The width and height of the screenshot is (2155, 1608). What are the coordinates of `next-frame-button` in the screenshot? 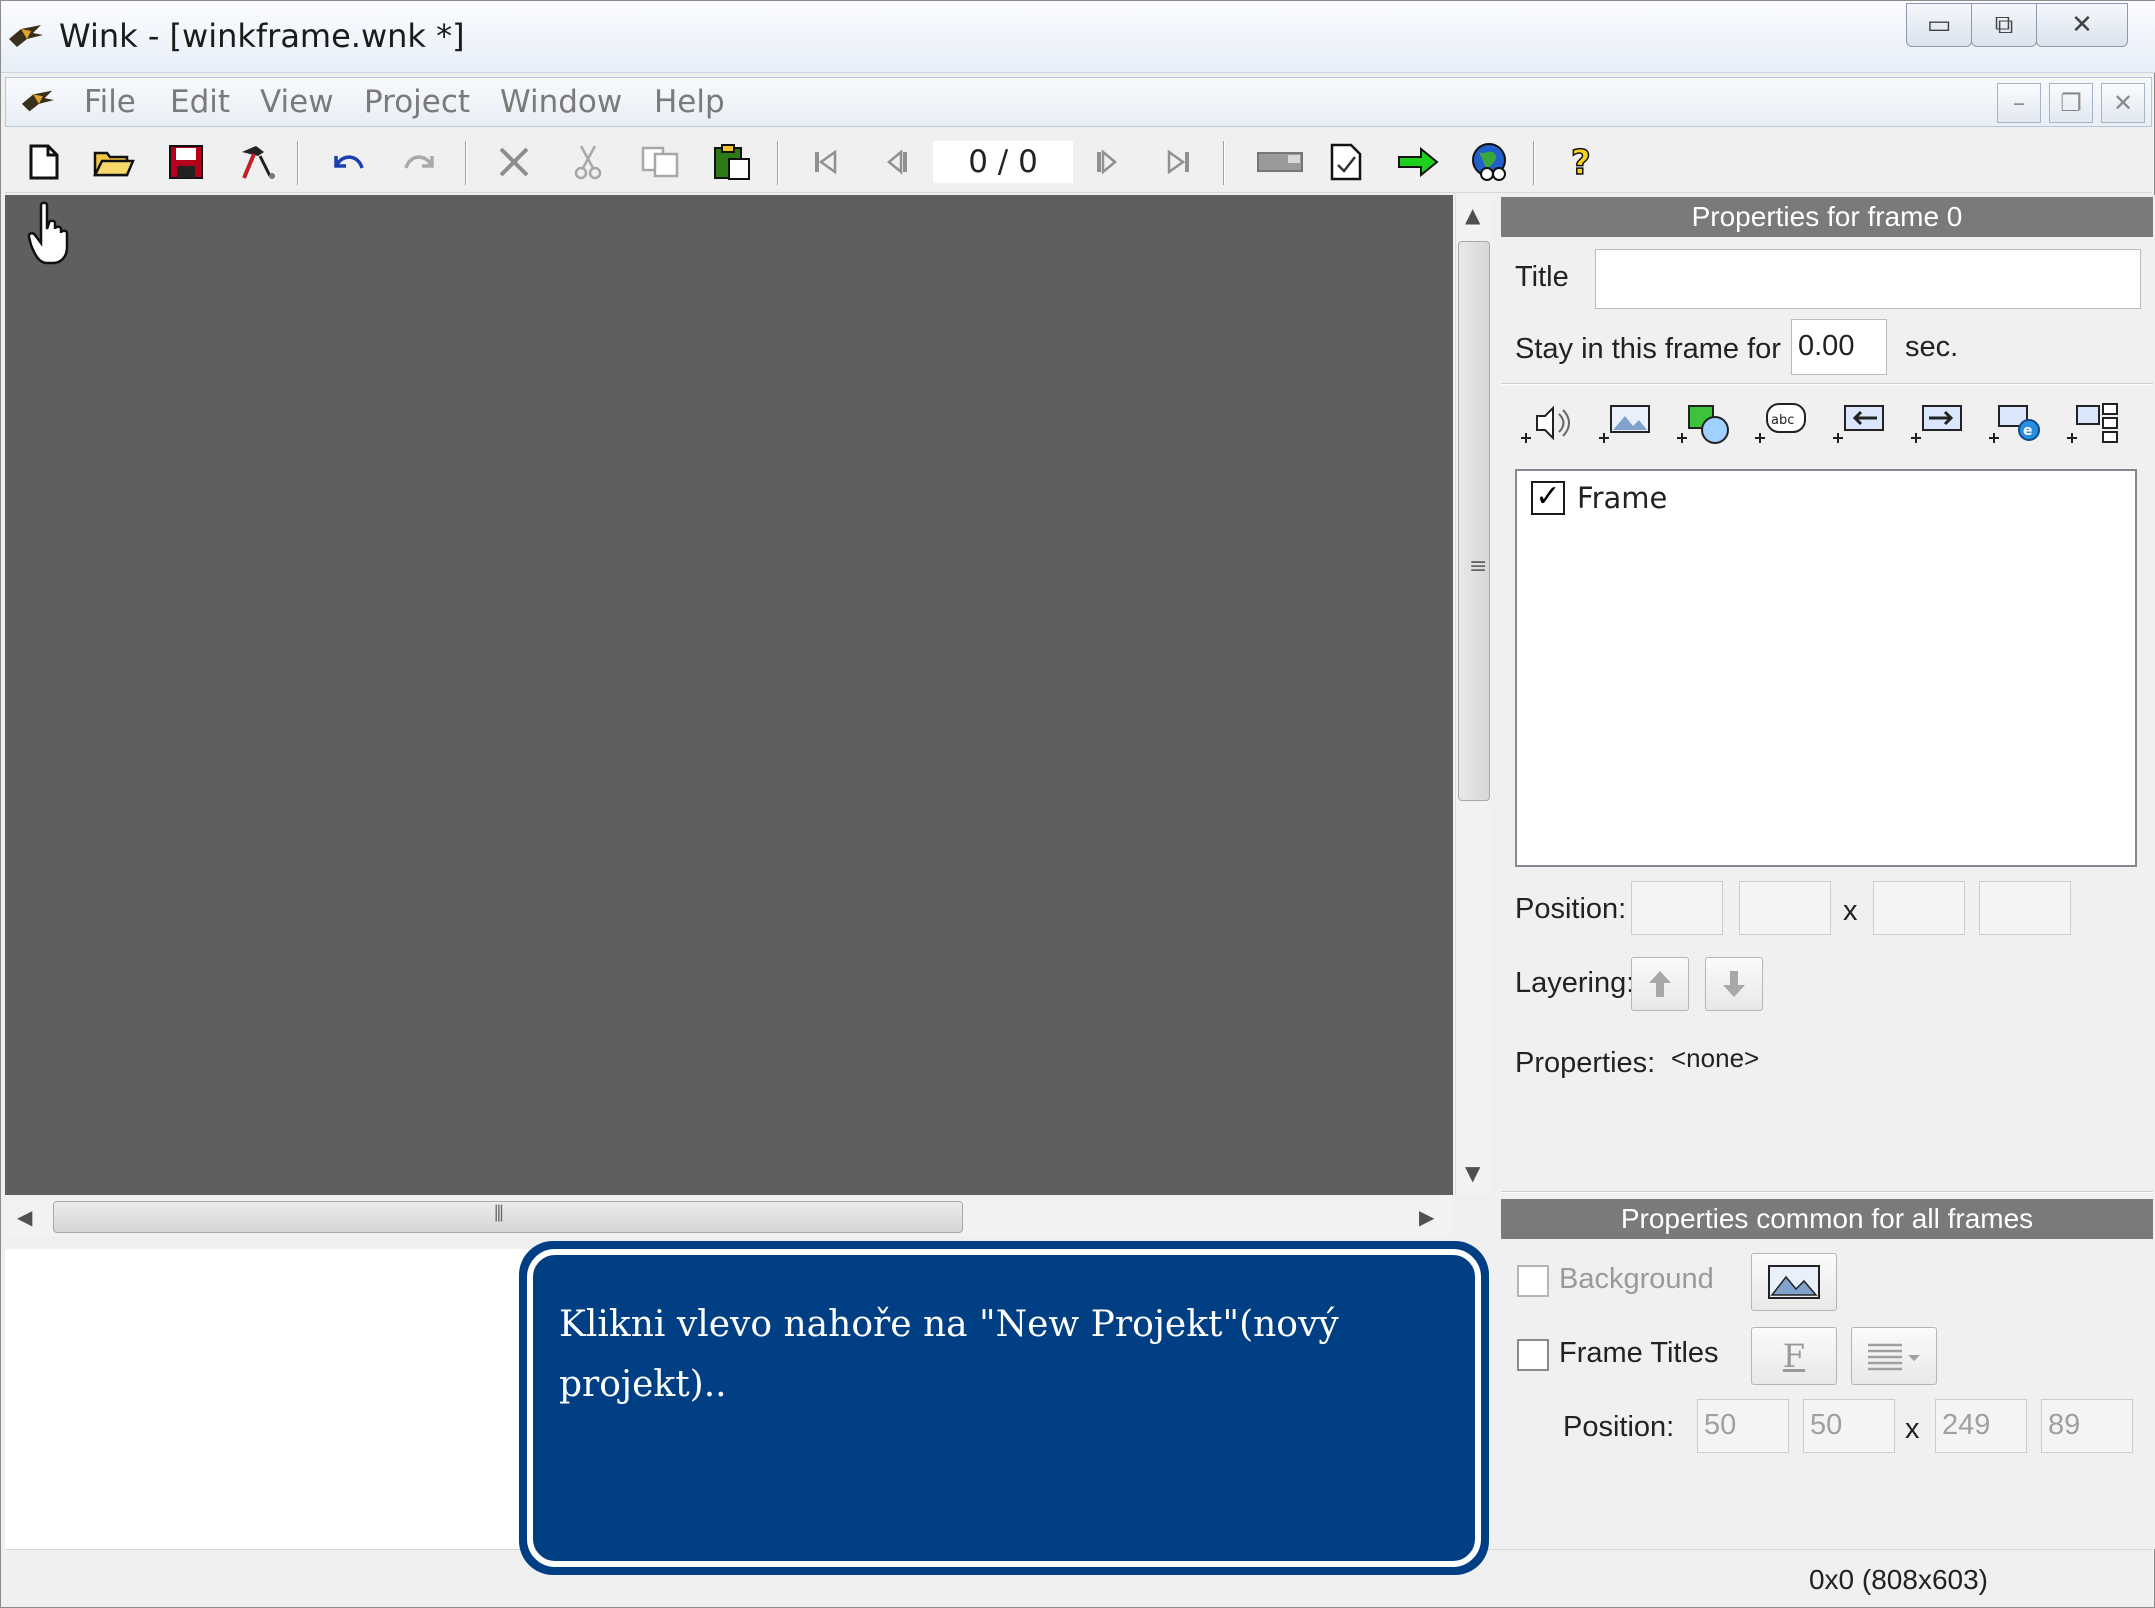 It's located at (1106, 162).